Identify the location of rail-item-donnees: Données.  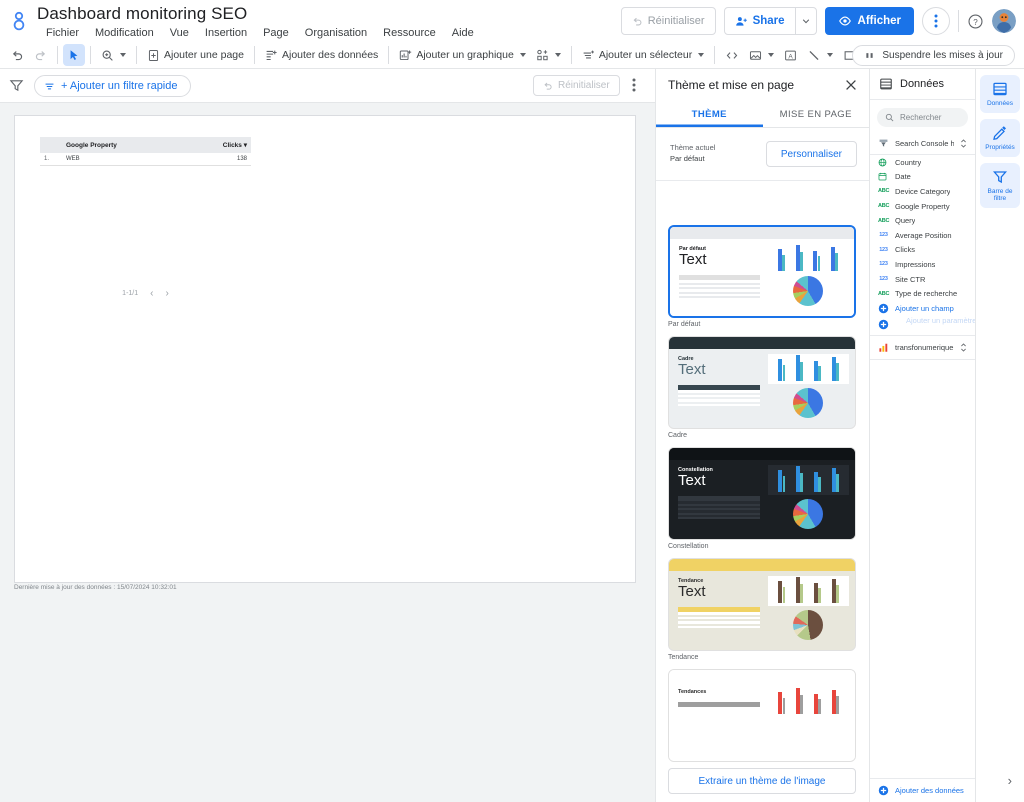
(1000, 94).